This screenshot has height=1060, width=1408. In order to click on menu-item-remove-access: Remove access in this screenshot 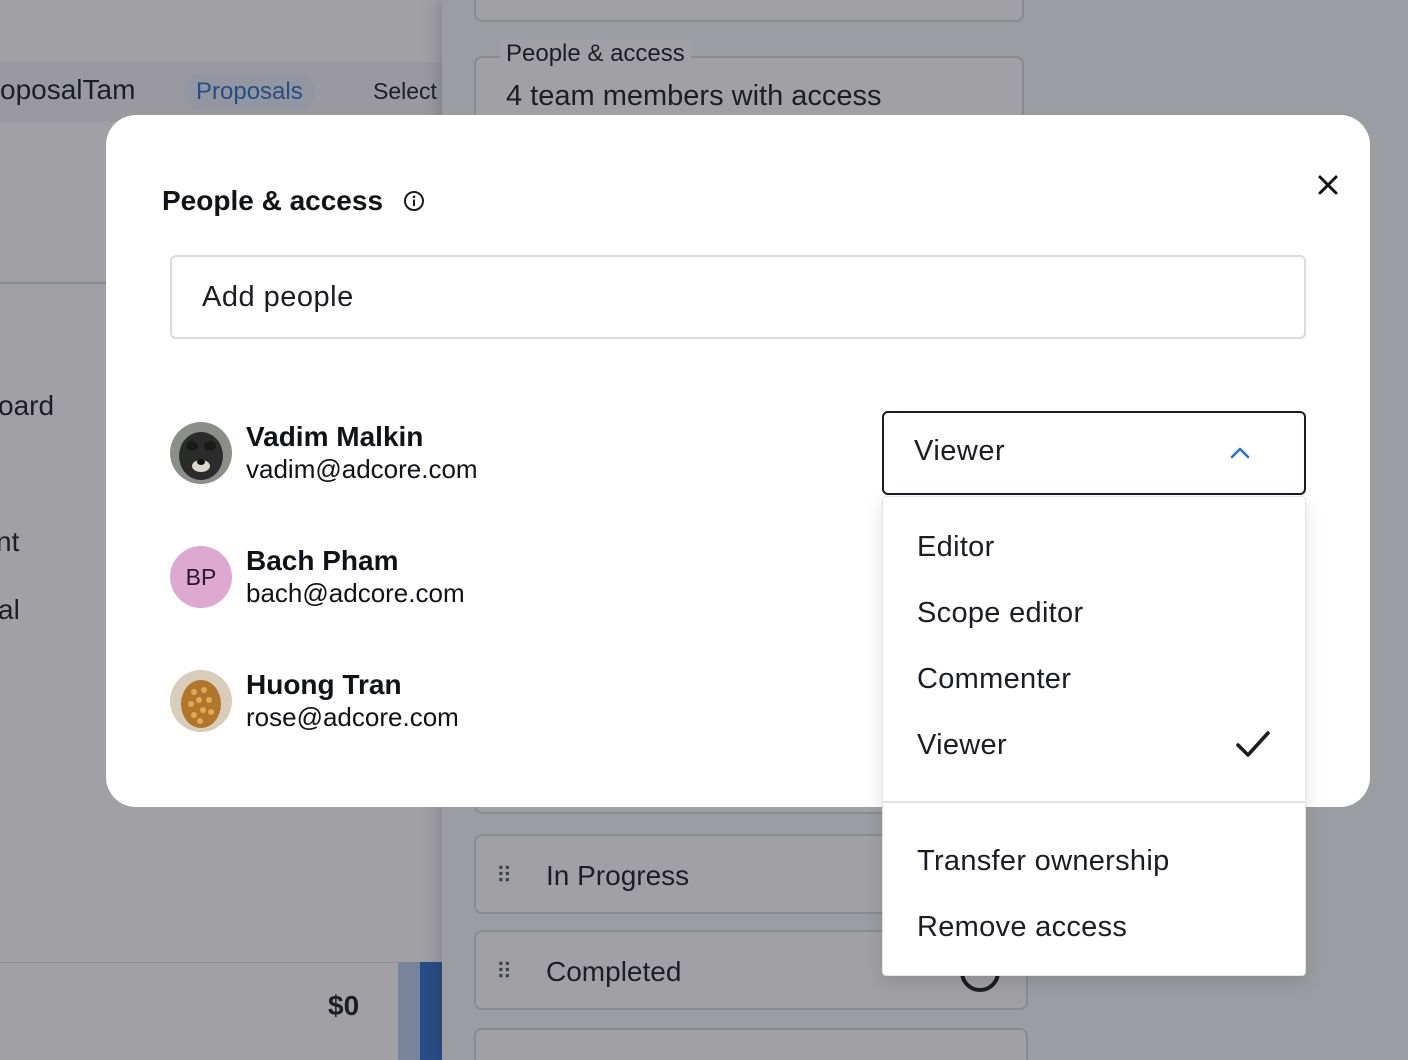, I will do `click(1094, 927)`.